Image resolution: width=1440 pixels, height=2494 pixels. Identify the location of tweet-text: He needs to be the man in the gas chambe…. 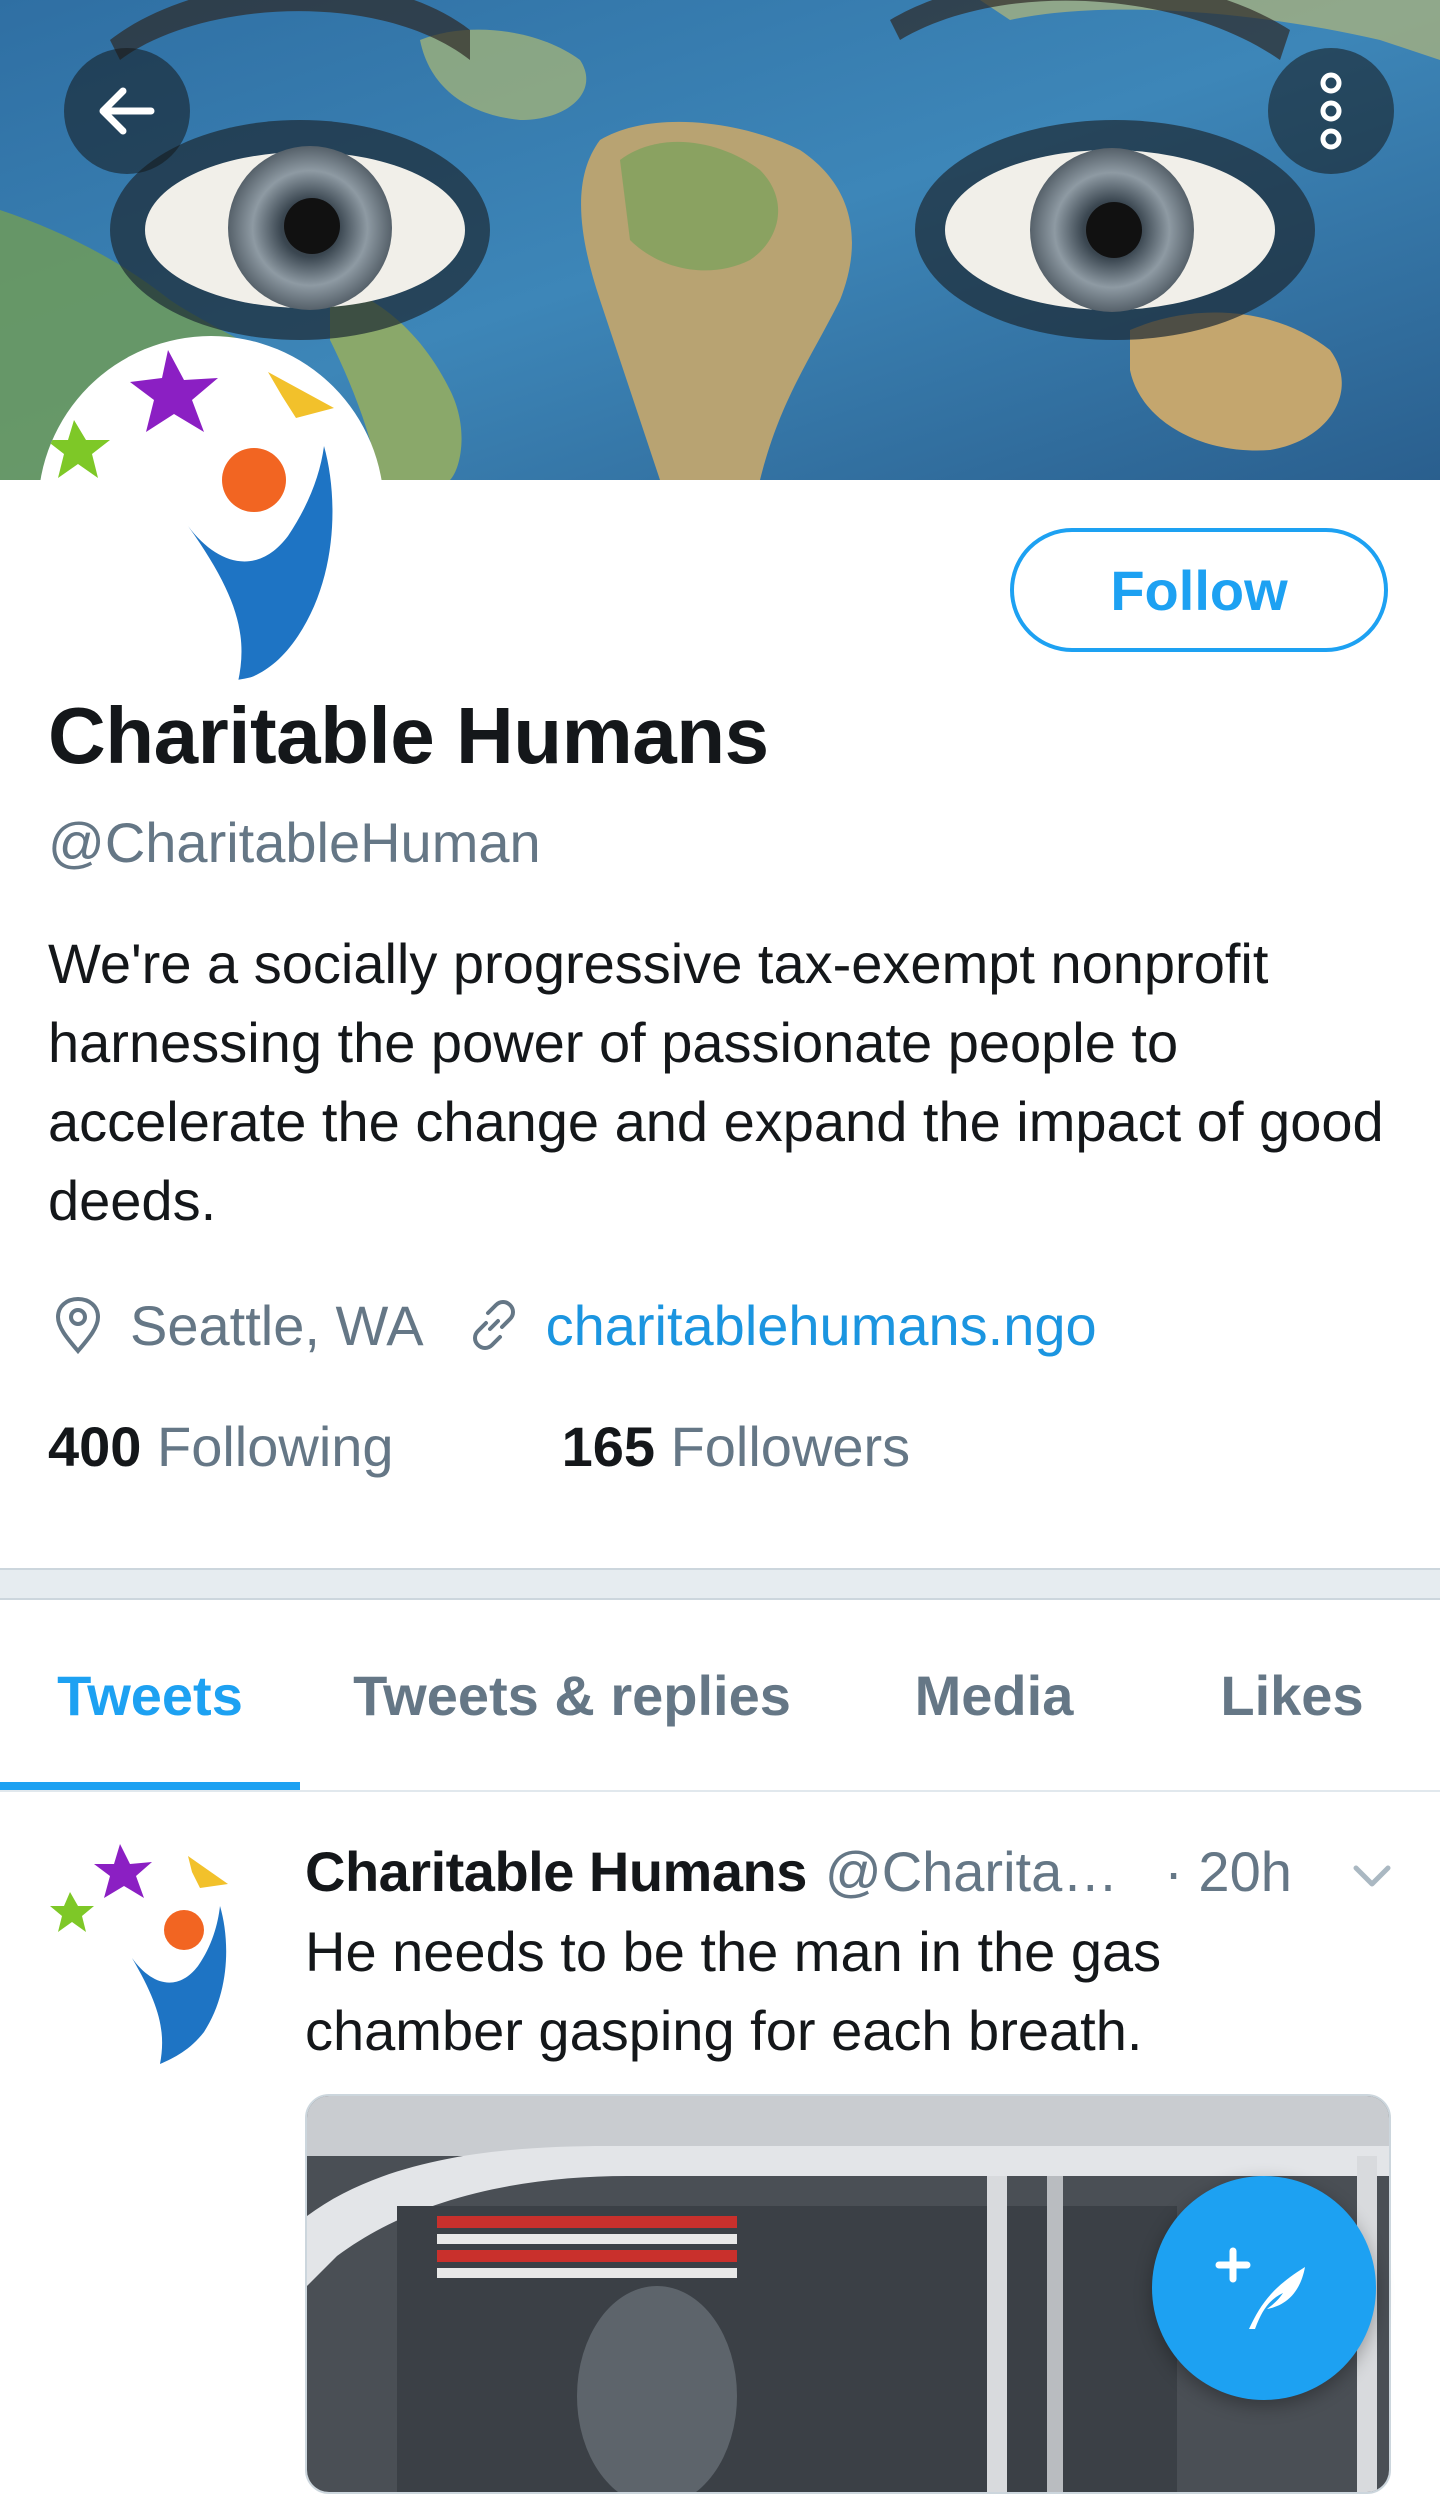
(733, 1991).